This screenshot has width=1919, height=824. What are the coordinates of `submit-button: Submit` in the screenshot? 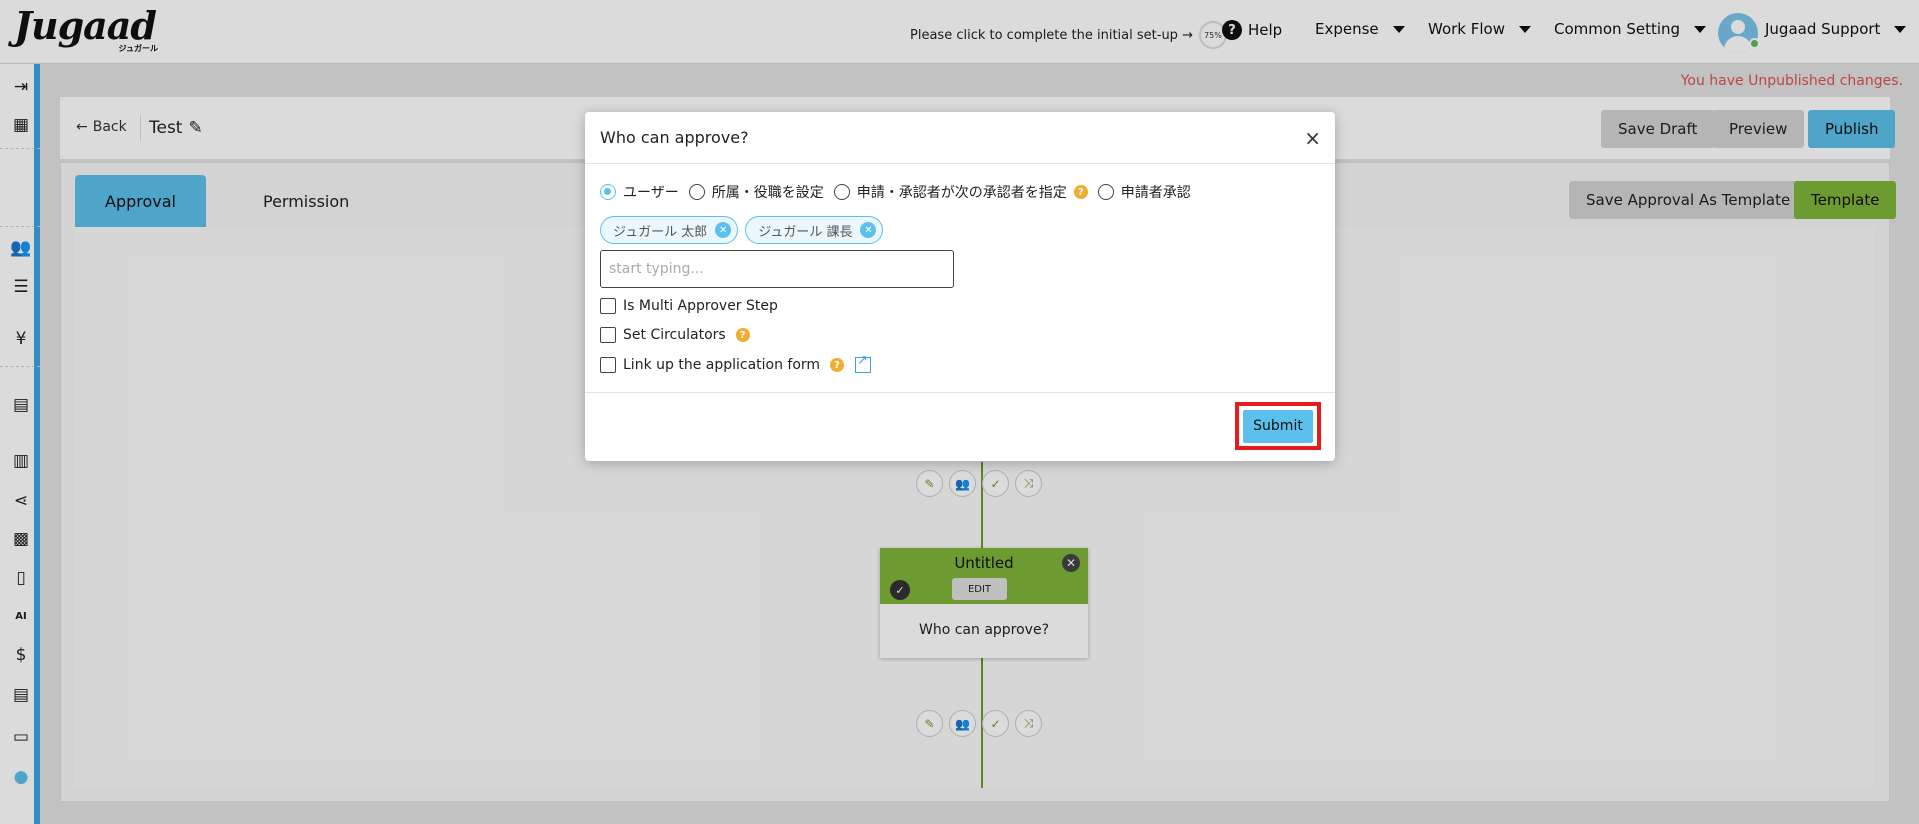 It's located at (1278, 426).